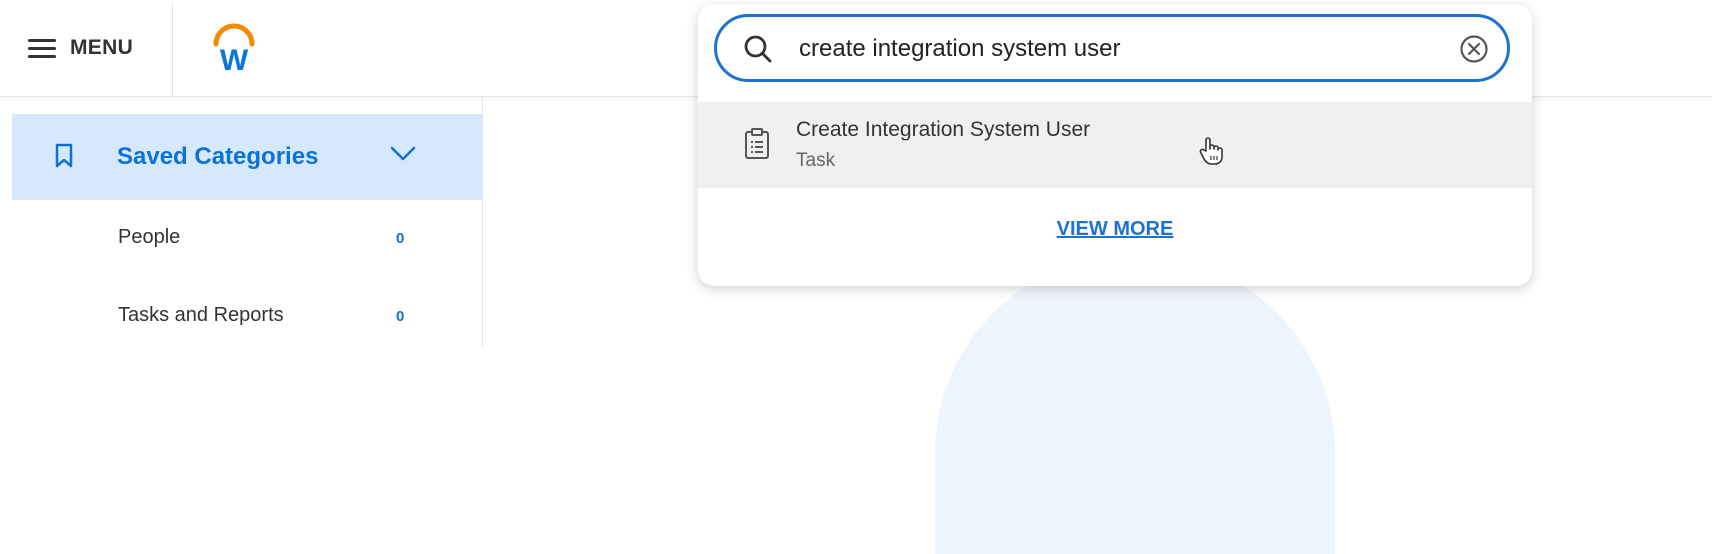  What do you see at coordinates (1099, 49) in the screenshot?
I see `search-input` at bounding box center [1099, 49].